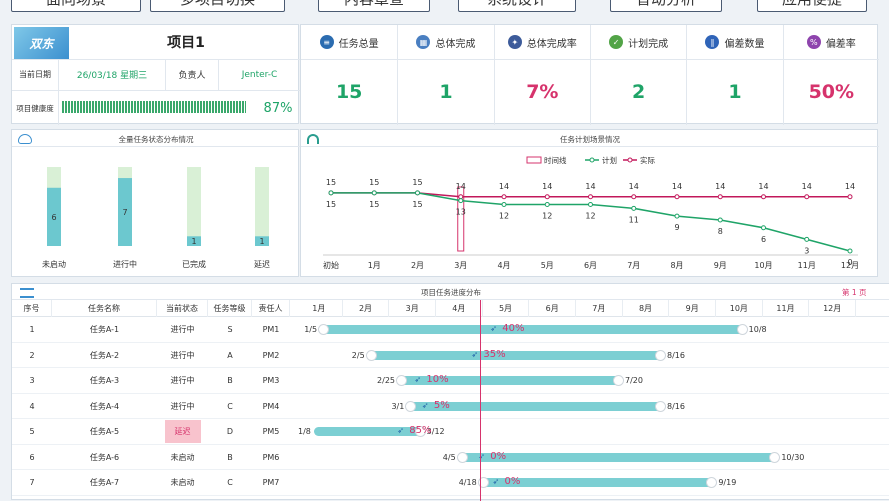  What do you see at coordinates (450, 406) in the screenshot?
I see `gantt-row: 4 任务A-4 进行中 C PM4 3/1 8/16 ➶ 5%` at bounding box center [450, 406].